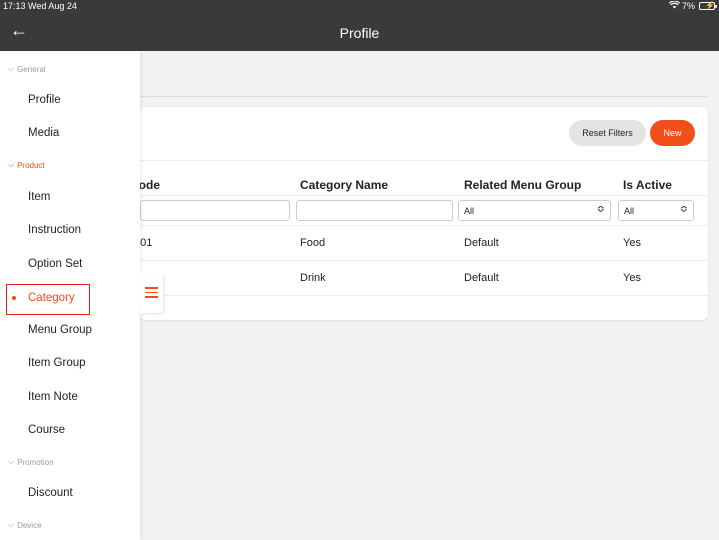  What do you see at coordinates (359, 7) in the screenshot?
I see `status-bar: 17:13 Wed Aug 24 7% ⚡` at bounding box center [359, 7].